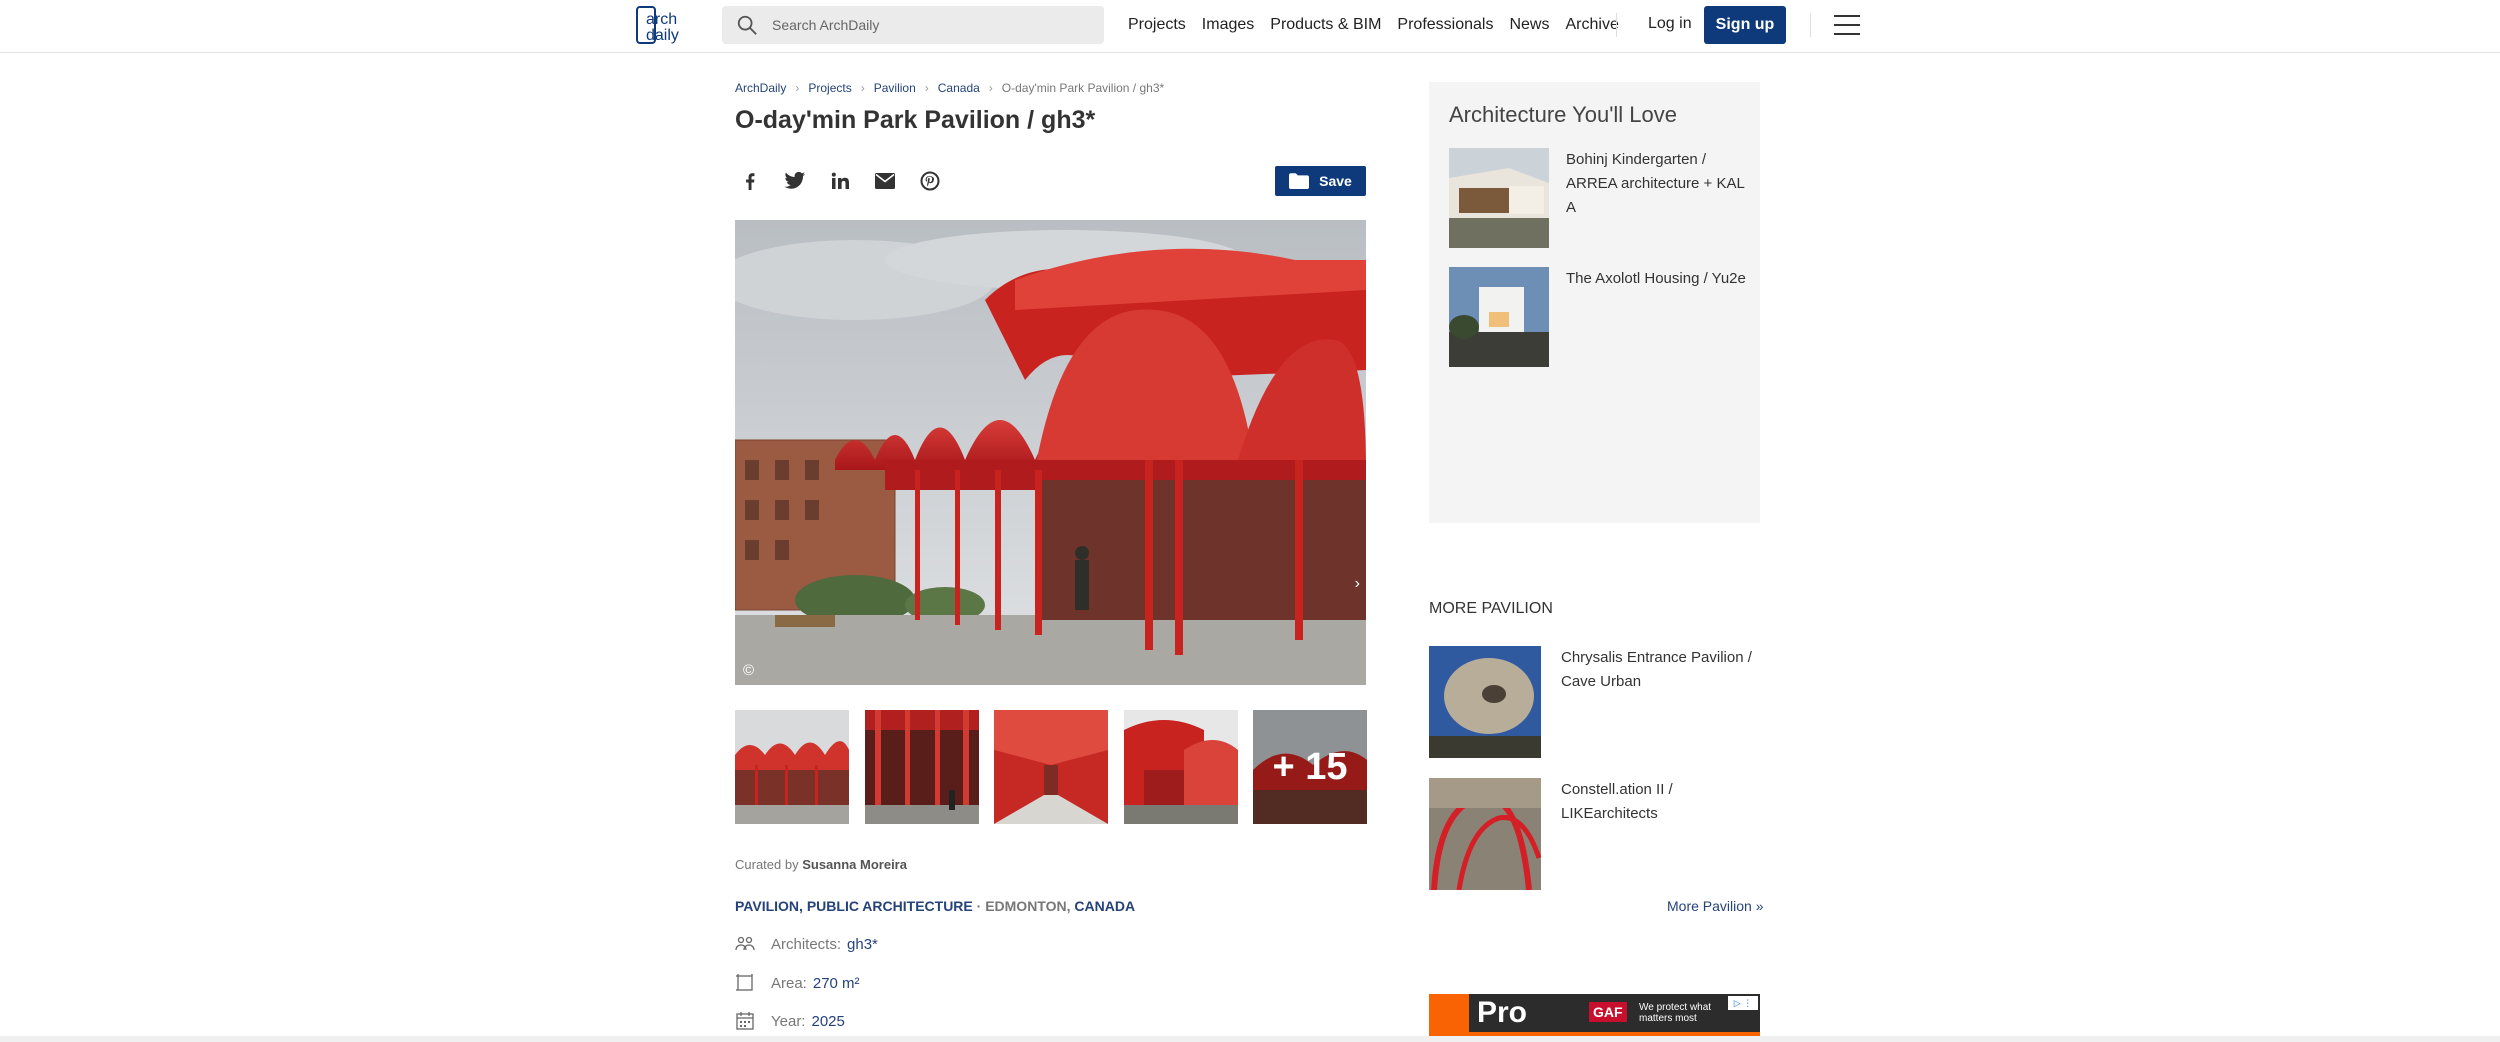  Describe the element at coordinates (895, 88) in the screenshot. I see `breadcrumb-pavilion: Pavilion` at that location.